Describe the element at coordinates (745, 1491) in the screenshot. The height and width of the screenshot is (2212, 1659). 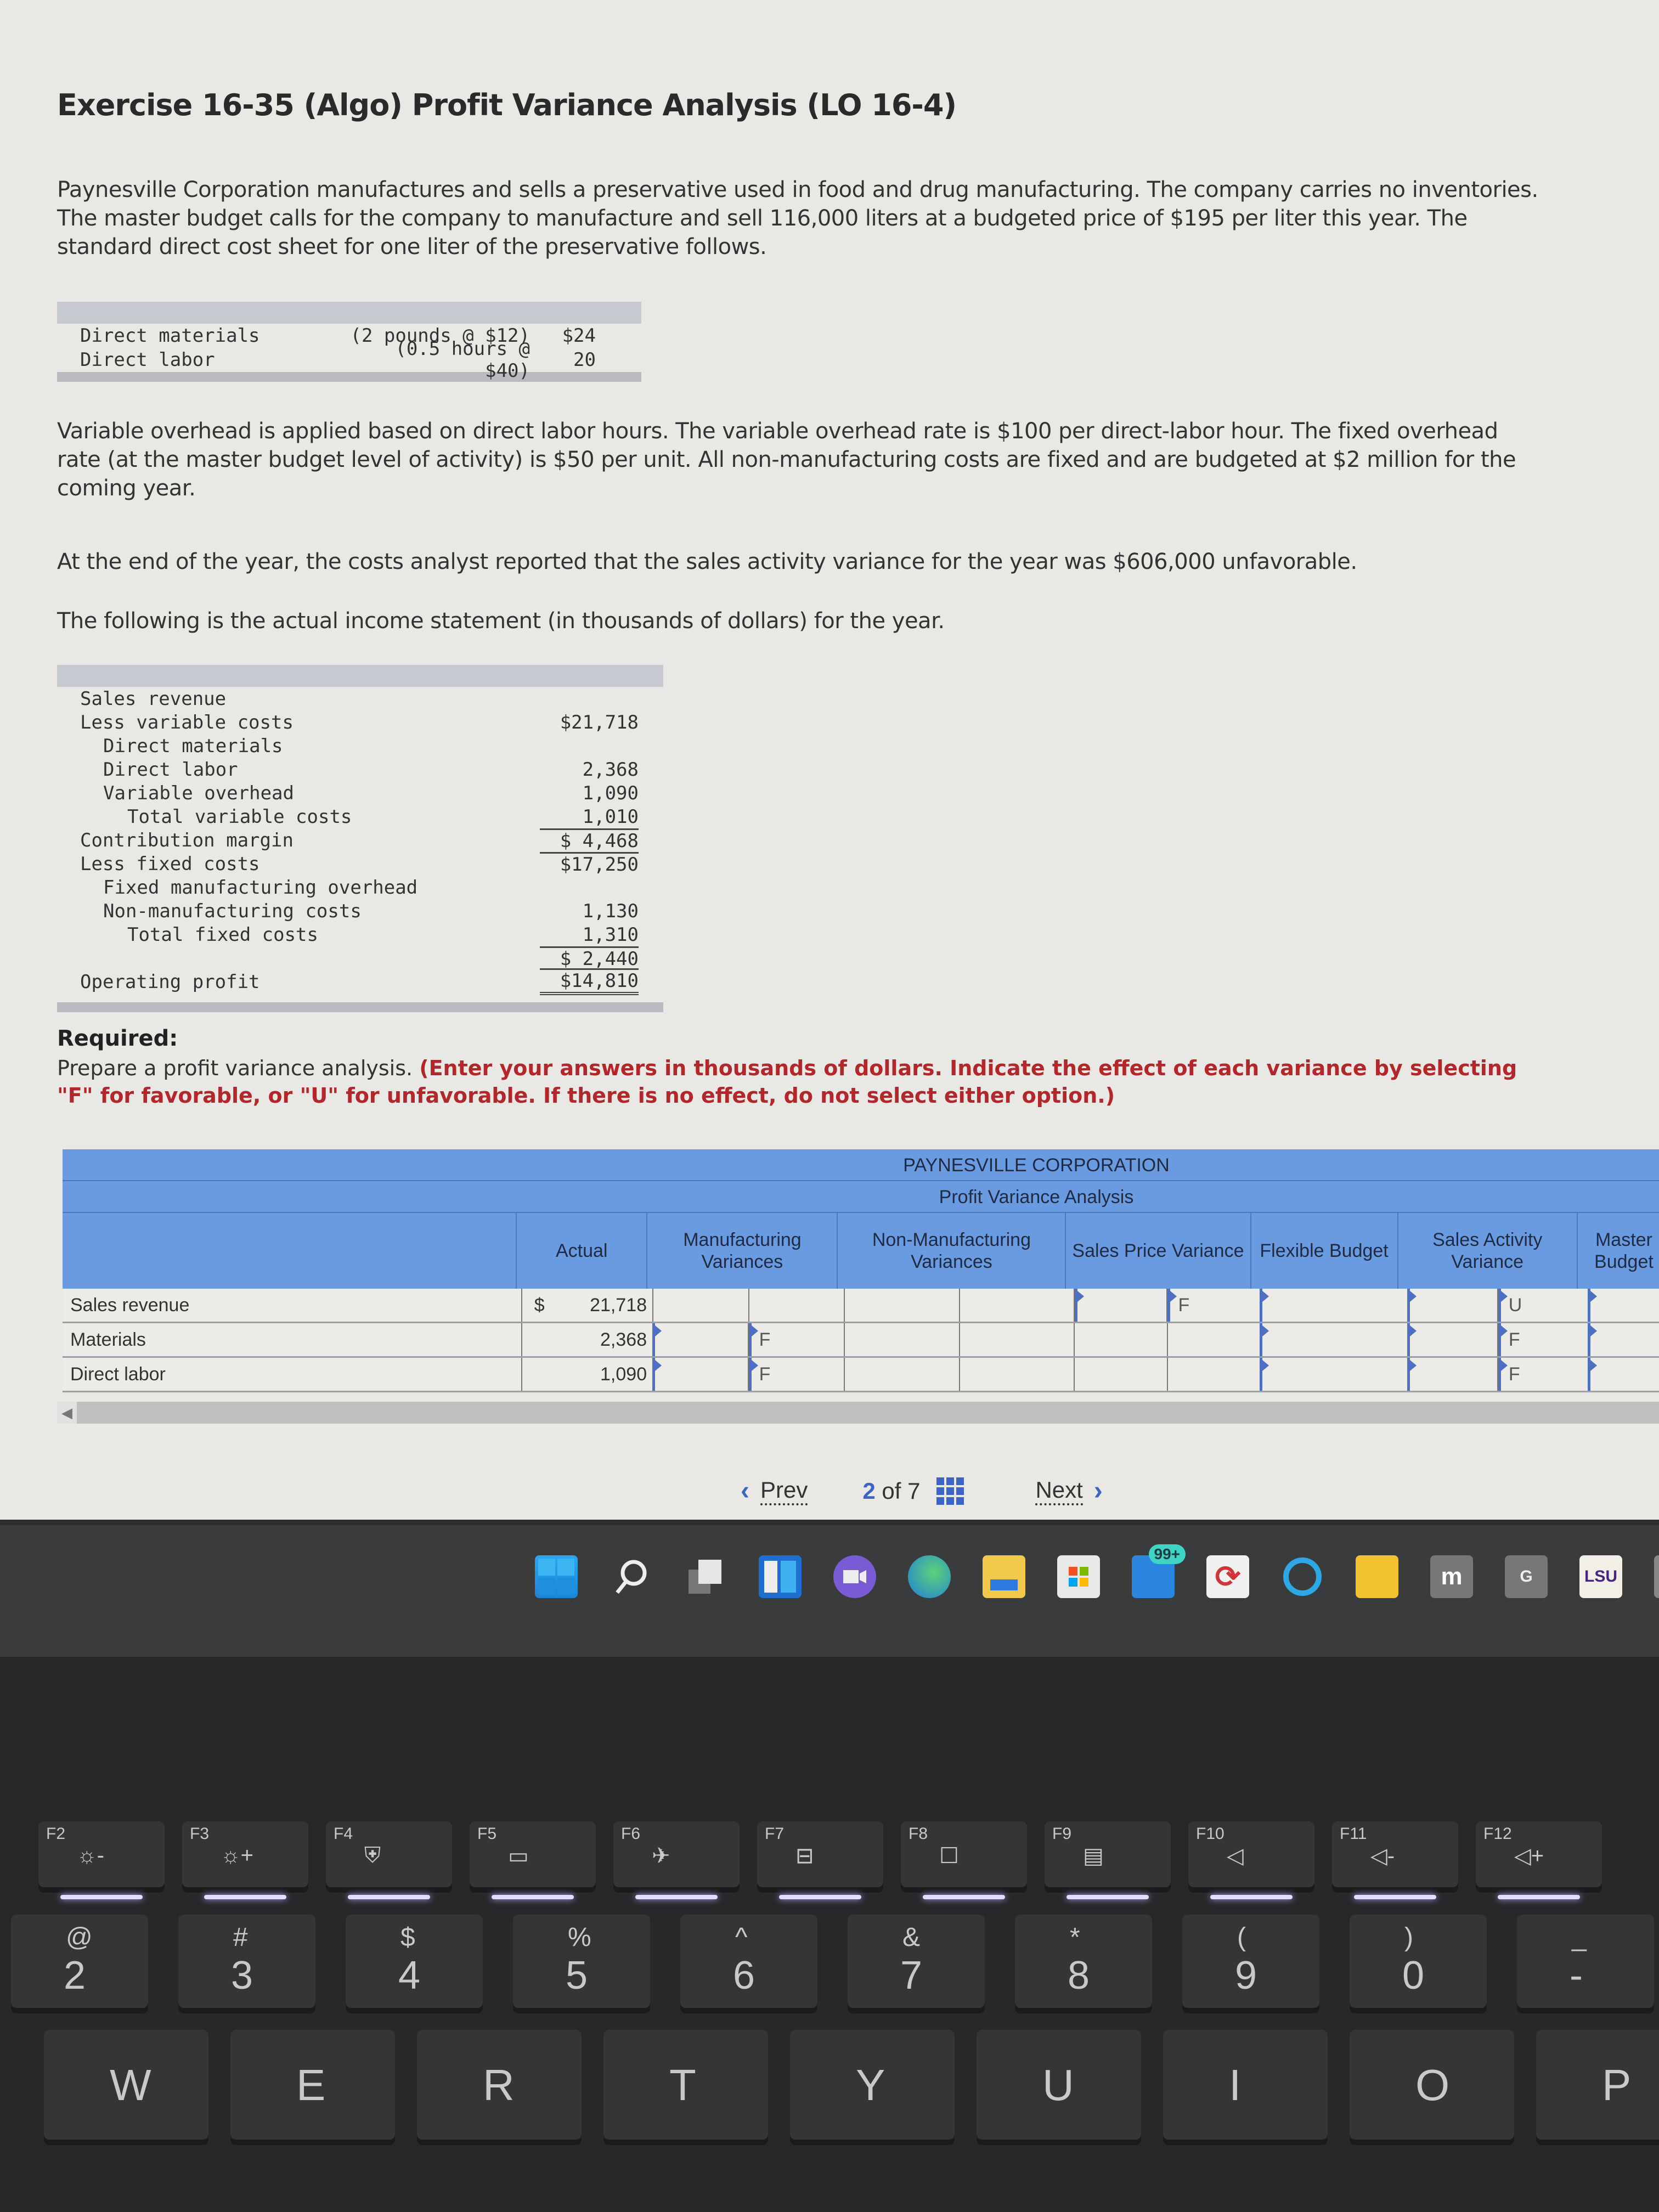
I see `chevron-left-icon: ‹` at that location.